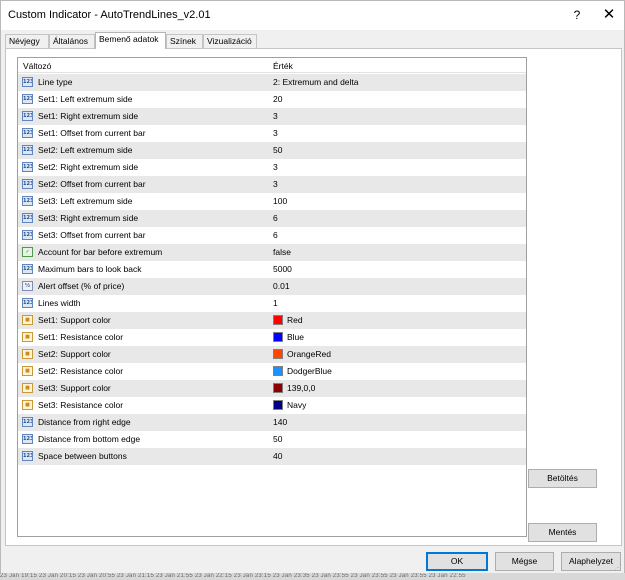  I want to click on parameter-row: 123 Distance from bottom edge 50, so click(272, 439).